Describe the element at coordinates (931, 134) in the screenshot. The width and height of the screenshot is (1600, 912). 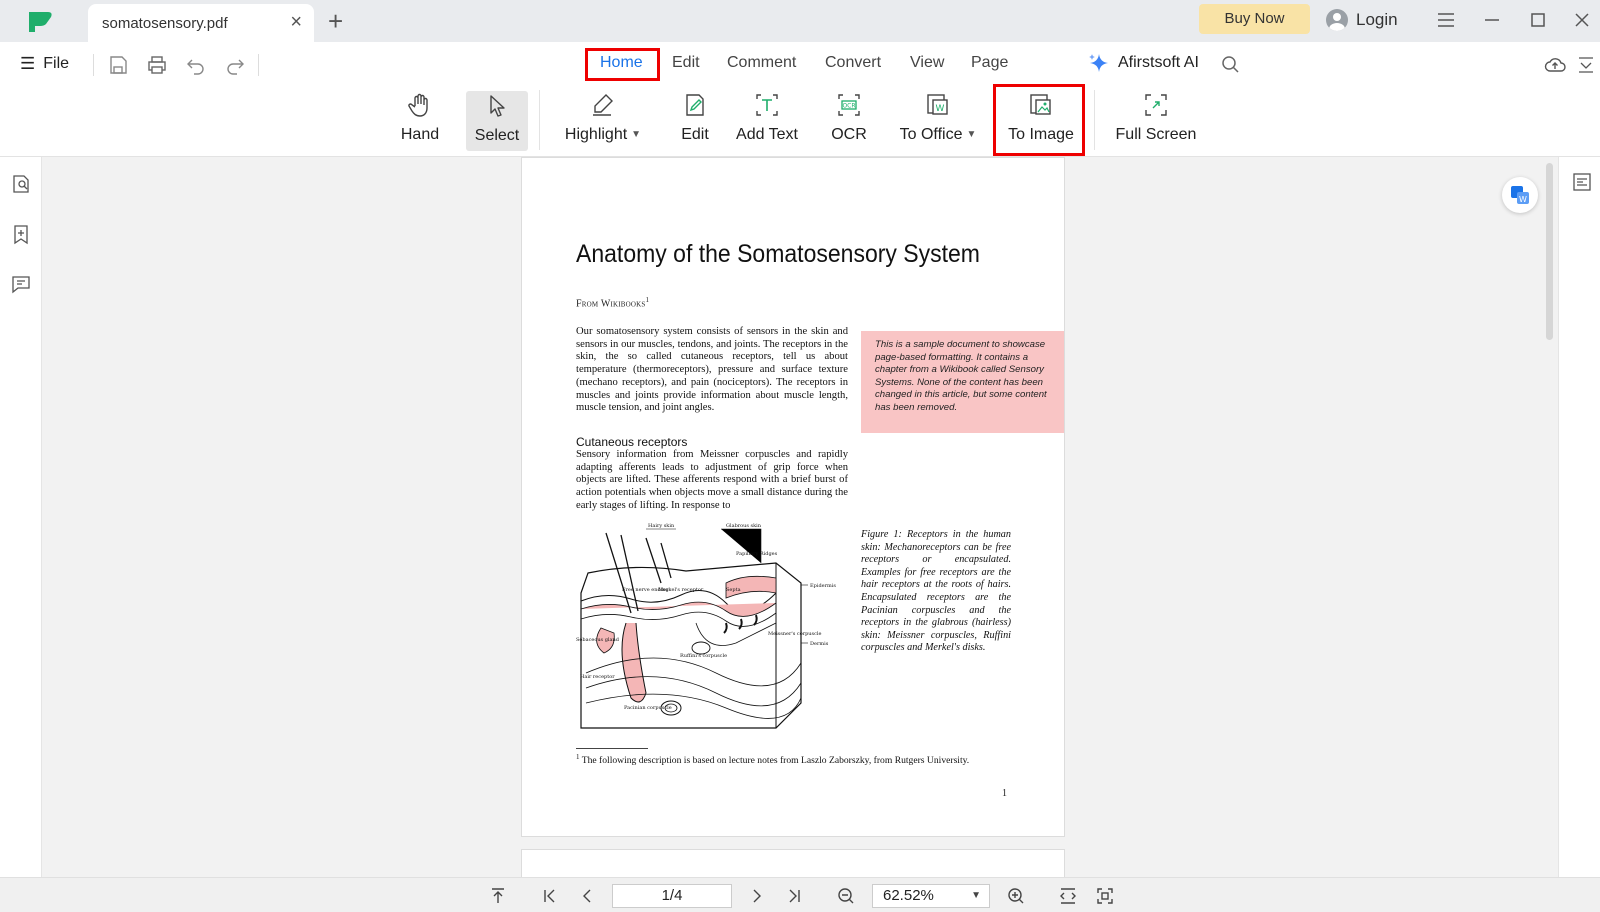
I see `to-office-label: To Office` at that location.